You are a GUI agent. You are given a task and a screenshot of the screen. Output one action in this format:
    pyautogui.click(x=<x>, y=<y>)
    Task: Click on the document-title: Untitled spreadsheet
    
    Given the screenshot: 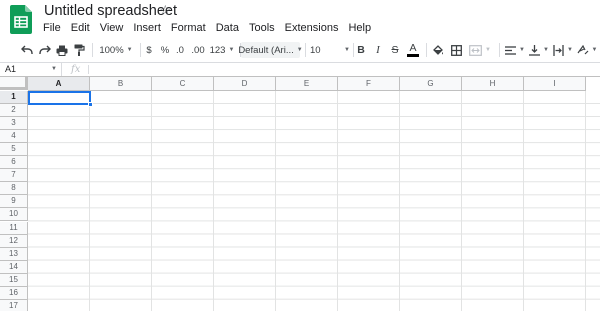 What is the action you would take?
    pyautogui.click(x=110, y=11)
    